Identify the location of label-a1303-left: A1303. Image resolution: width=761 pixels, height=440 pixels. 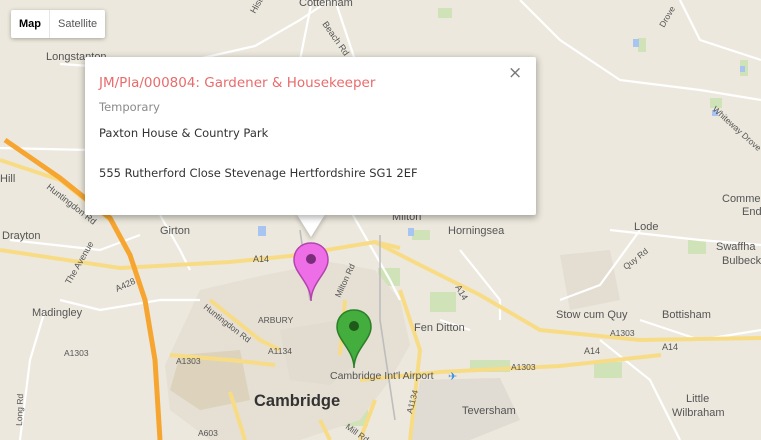
(76, 353).